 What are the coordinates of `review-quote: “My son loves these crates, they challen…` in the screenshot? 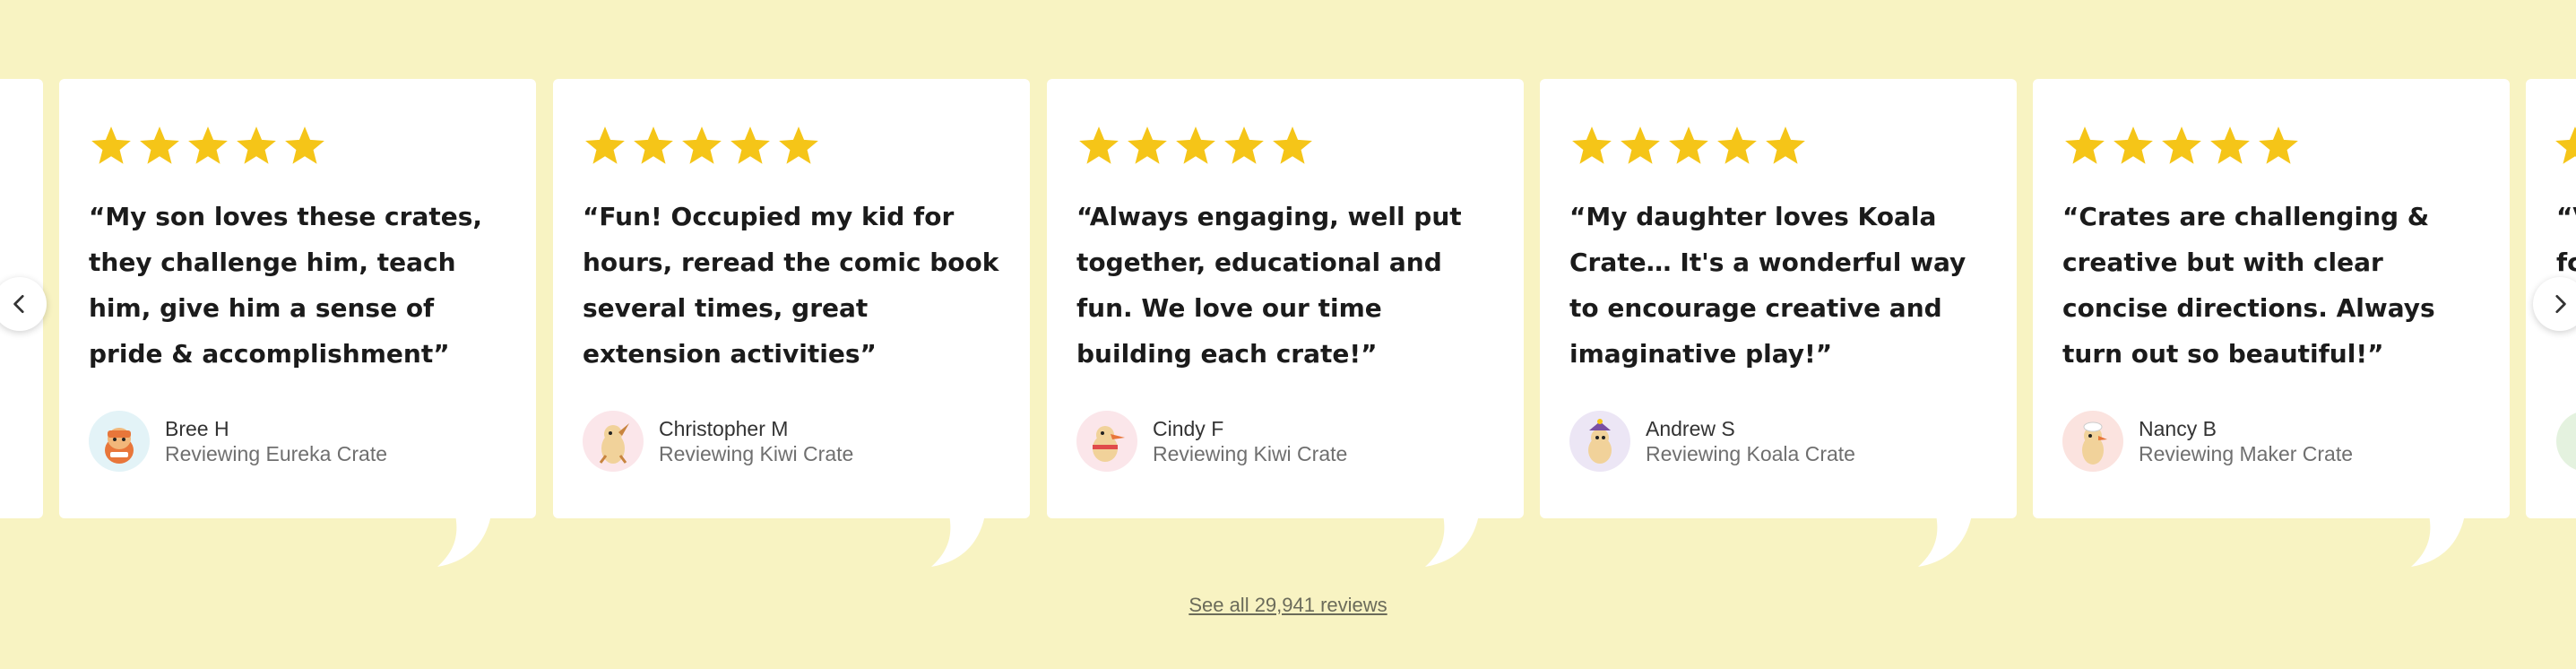 It's located at (286, 285).